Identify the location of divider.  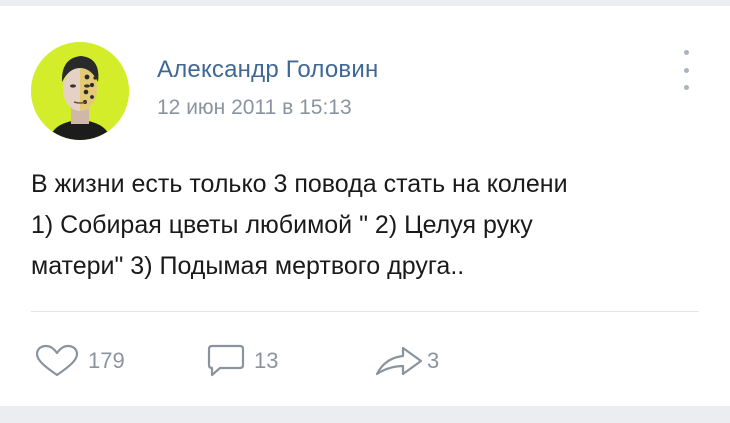
(365, 311).